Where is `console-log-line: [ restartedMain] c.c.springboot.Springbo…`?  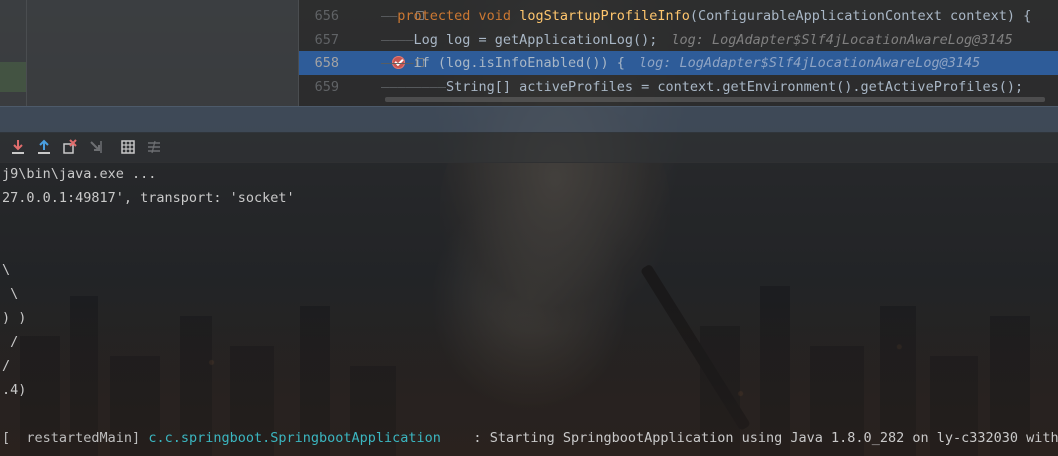 console-log-line: [ restartedMain] c.c.springboot.Springbo… is located at coordinates (530, 438).